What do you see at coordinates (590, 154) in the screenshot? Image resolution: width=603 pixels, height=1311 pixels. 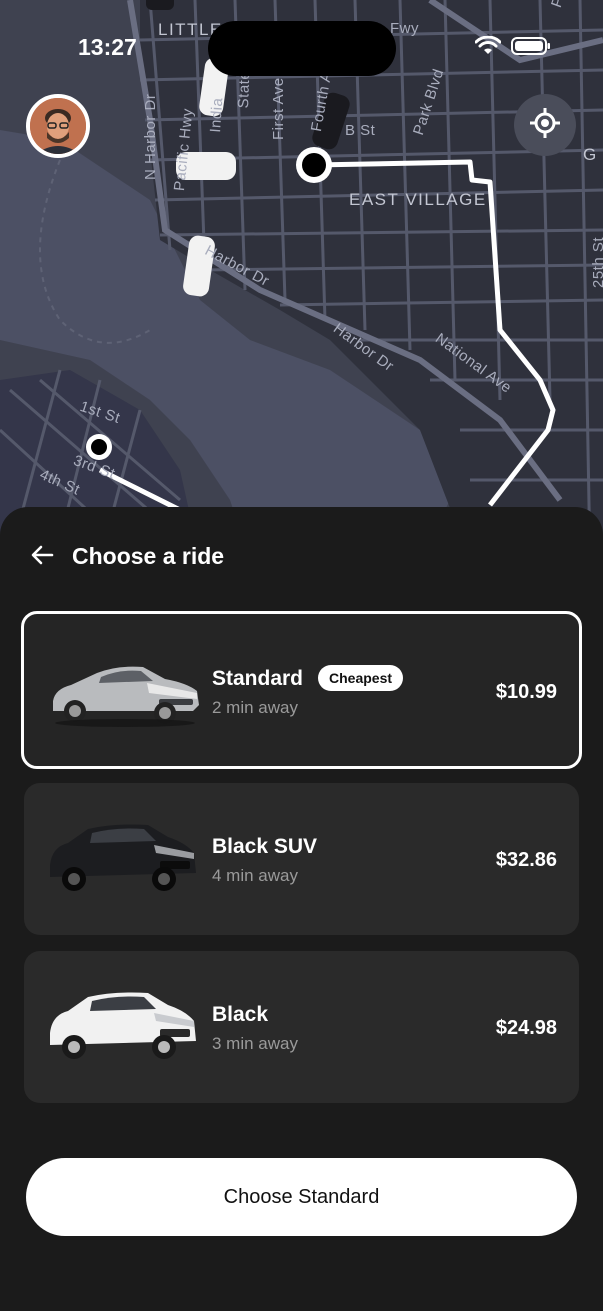 I see `map-label: G` at bounding box center [590, 154].